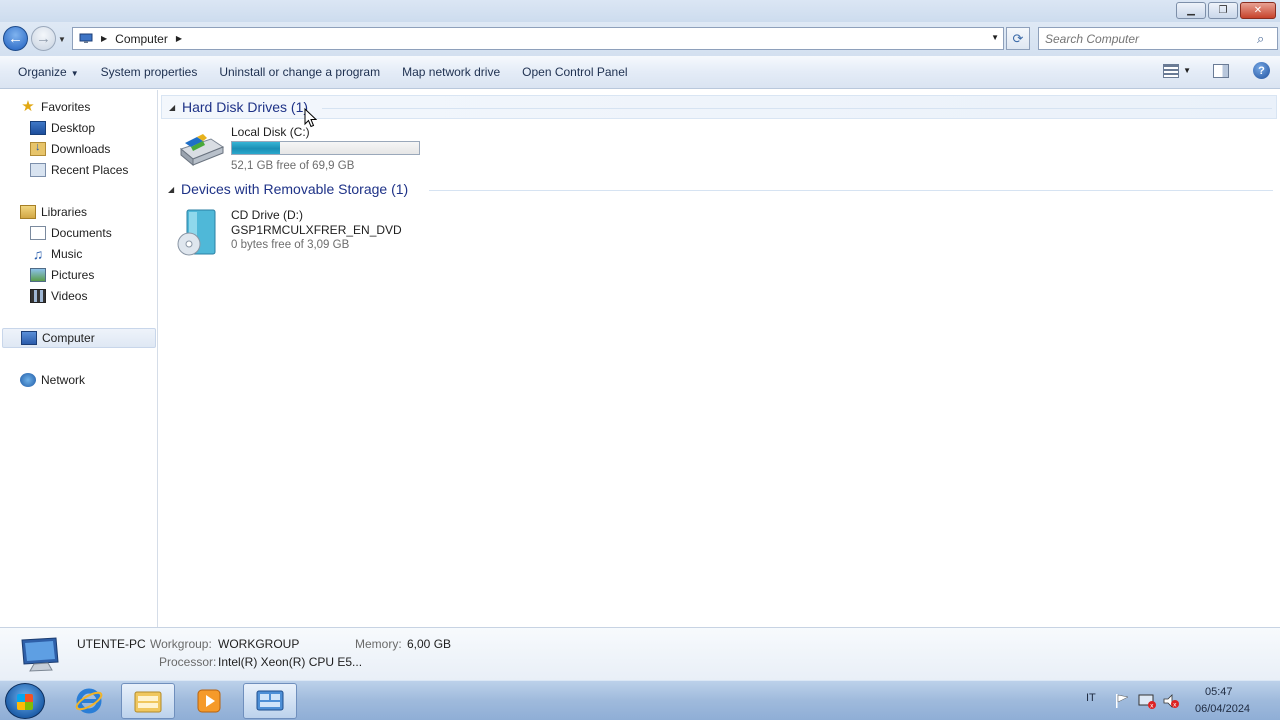 Image resolution: width=1280 pixels, height=720 pixels. What do you see at coordinates (719, 107) in the screenshot?
I see `hard-disk-drives-group: ◢ Hard Disk Drives (1)` at bounding box center [719, 107].